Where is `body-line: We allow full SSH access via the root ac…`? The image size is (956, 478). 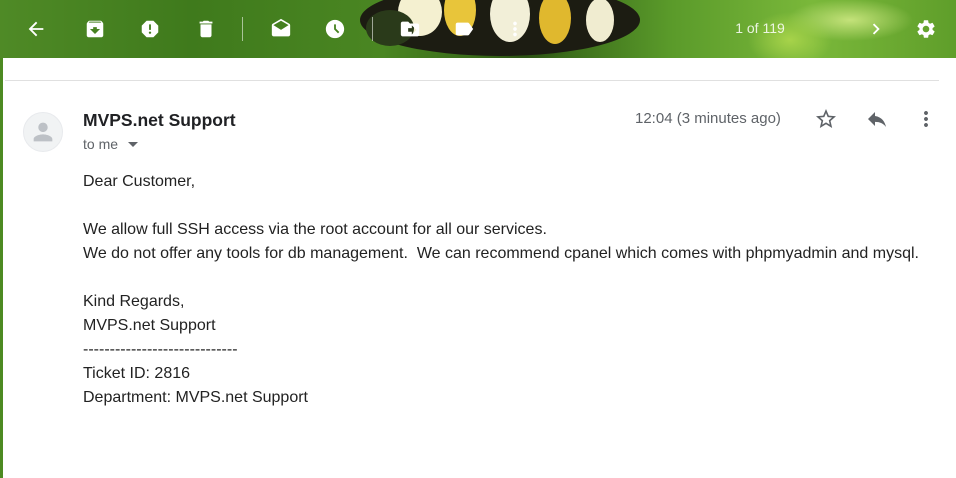 body-line: We allow full SSH access via the root ac… is located at coordinates (315, 229).